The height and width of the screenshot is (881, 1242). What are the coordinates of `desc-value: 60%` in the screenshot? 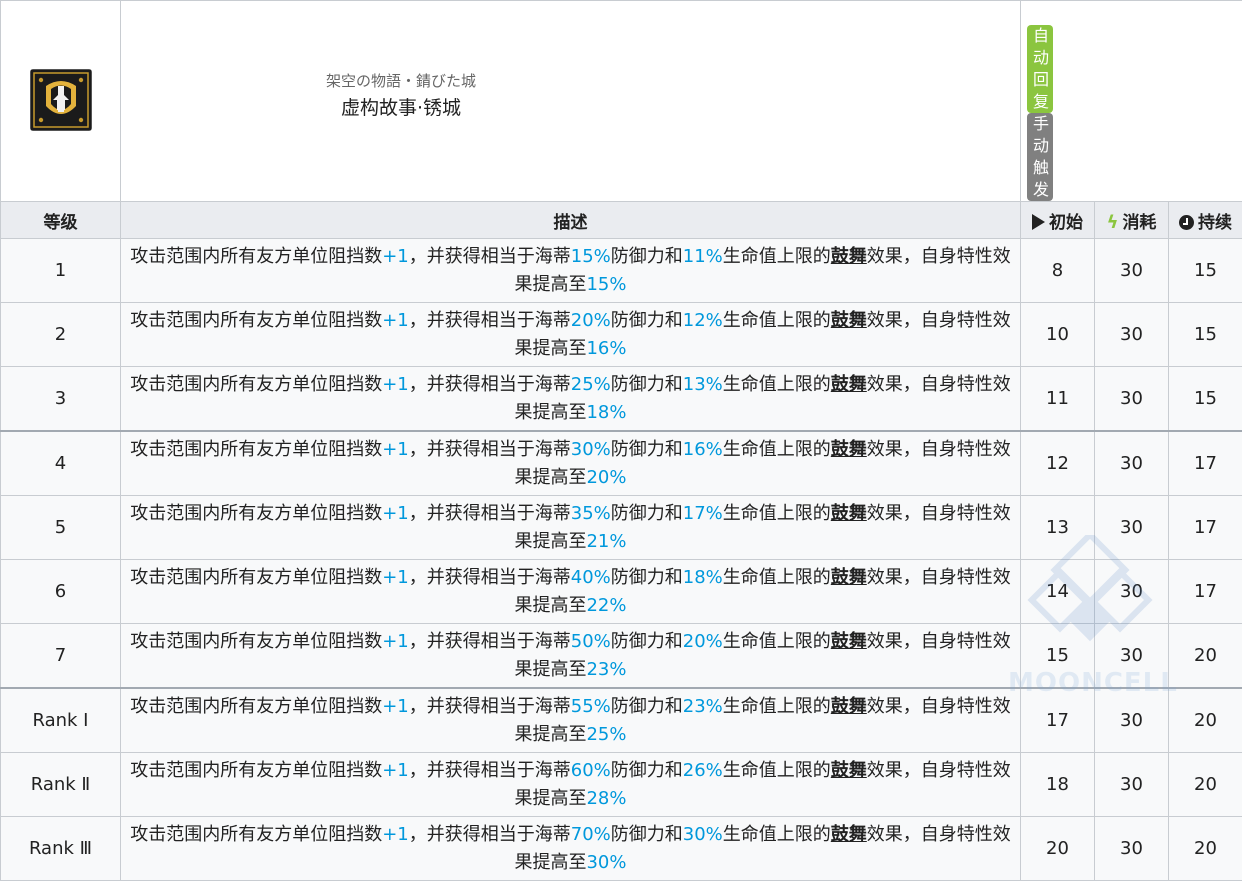 It's located at (591, 770).